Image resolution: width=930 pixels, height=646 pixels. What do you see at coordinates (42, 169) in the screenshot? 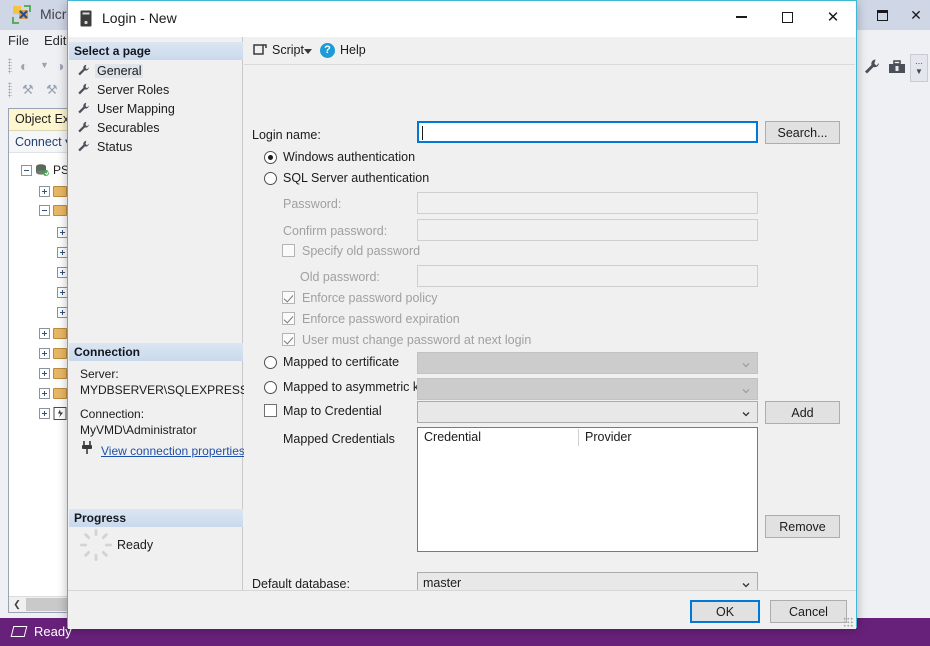
I see `database-icon` at bounding box center [42, 169].